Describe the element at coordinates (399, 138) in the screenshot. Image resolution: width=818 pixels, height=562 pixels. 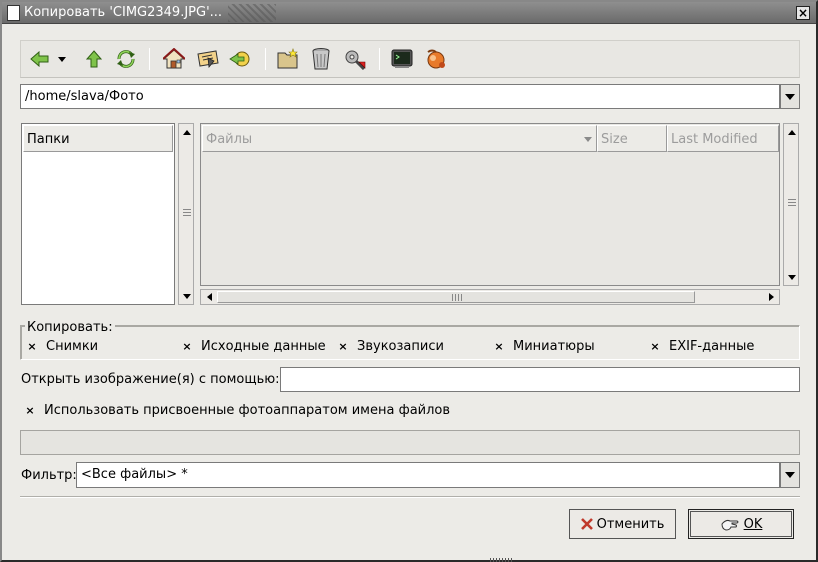
I see `column-header-files: Файлы` at that location.